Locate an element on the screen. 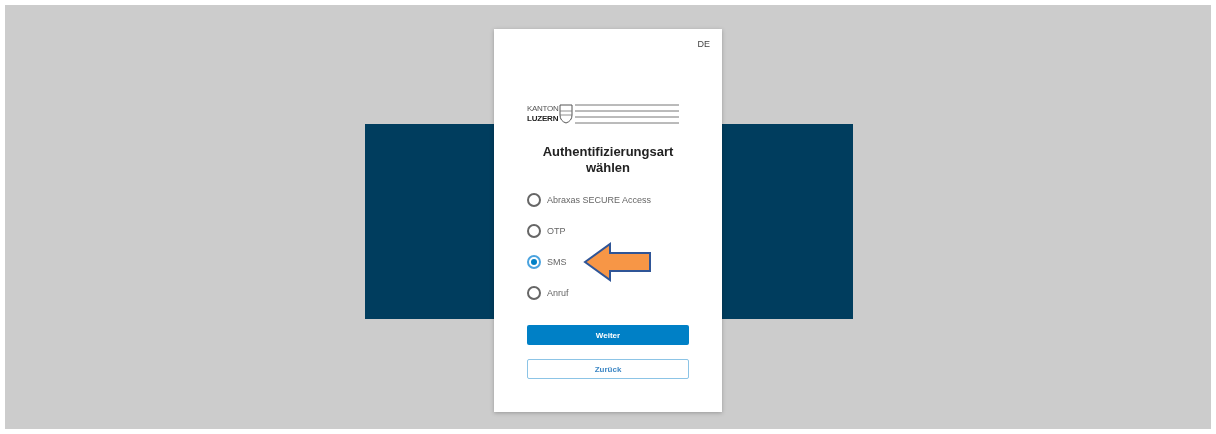 This screenshot has height=434, width=1216. shield-icon is located at coordinates (566, 114).